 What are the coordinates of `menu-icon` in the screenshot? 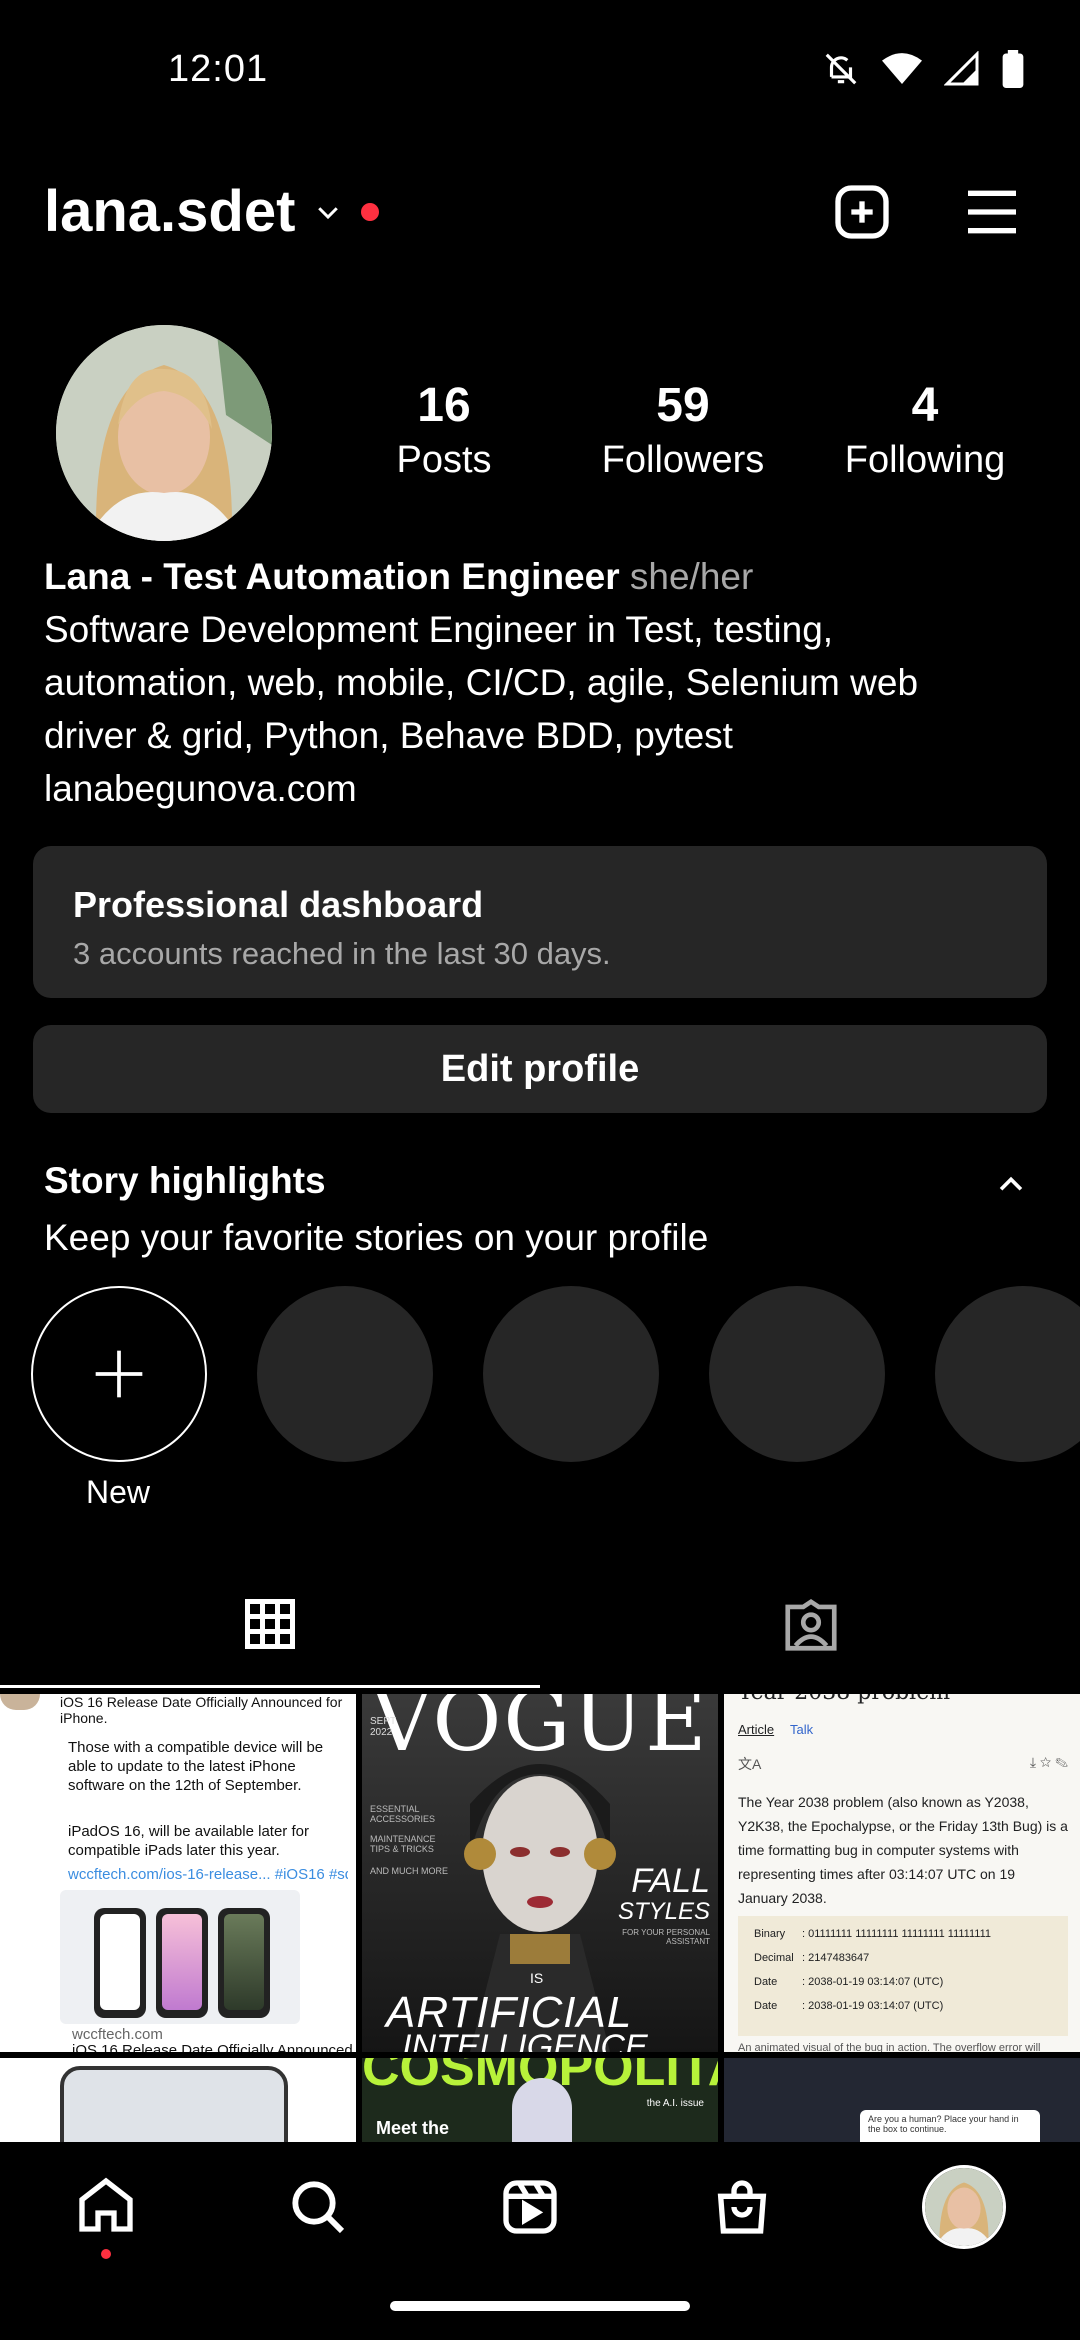 It's located at (992, 212).